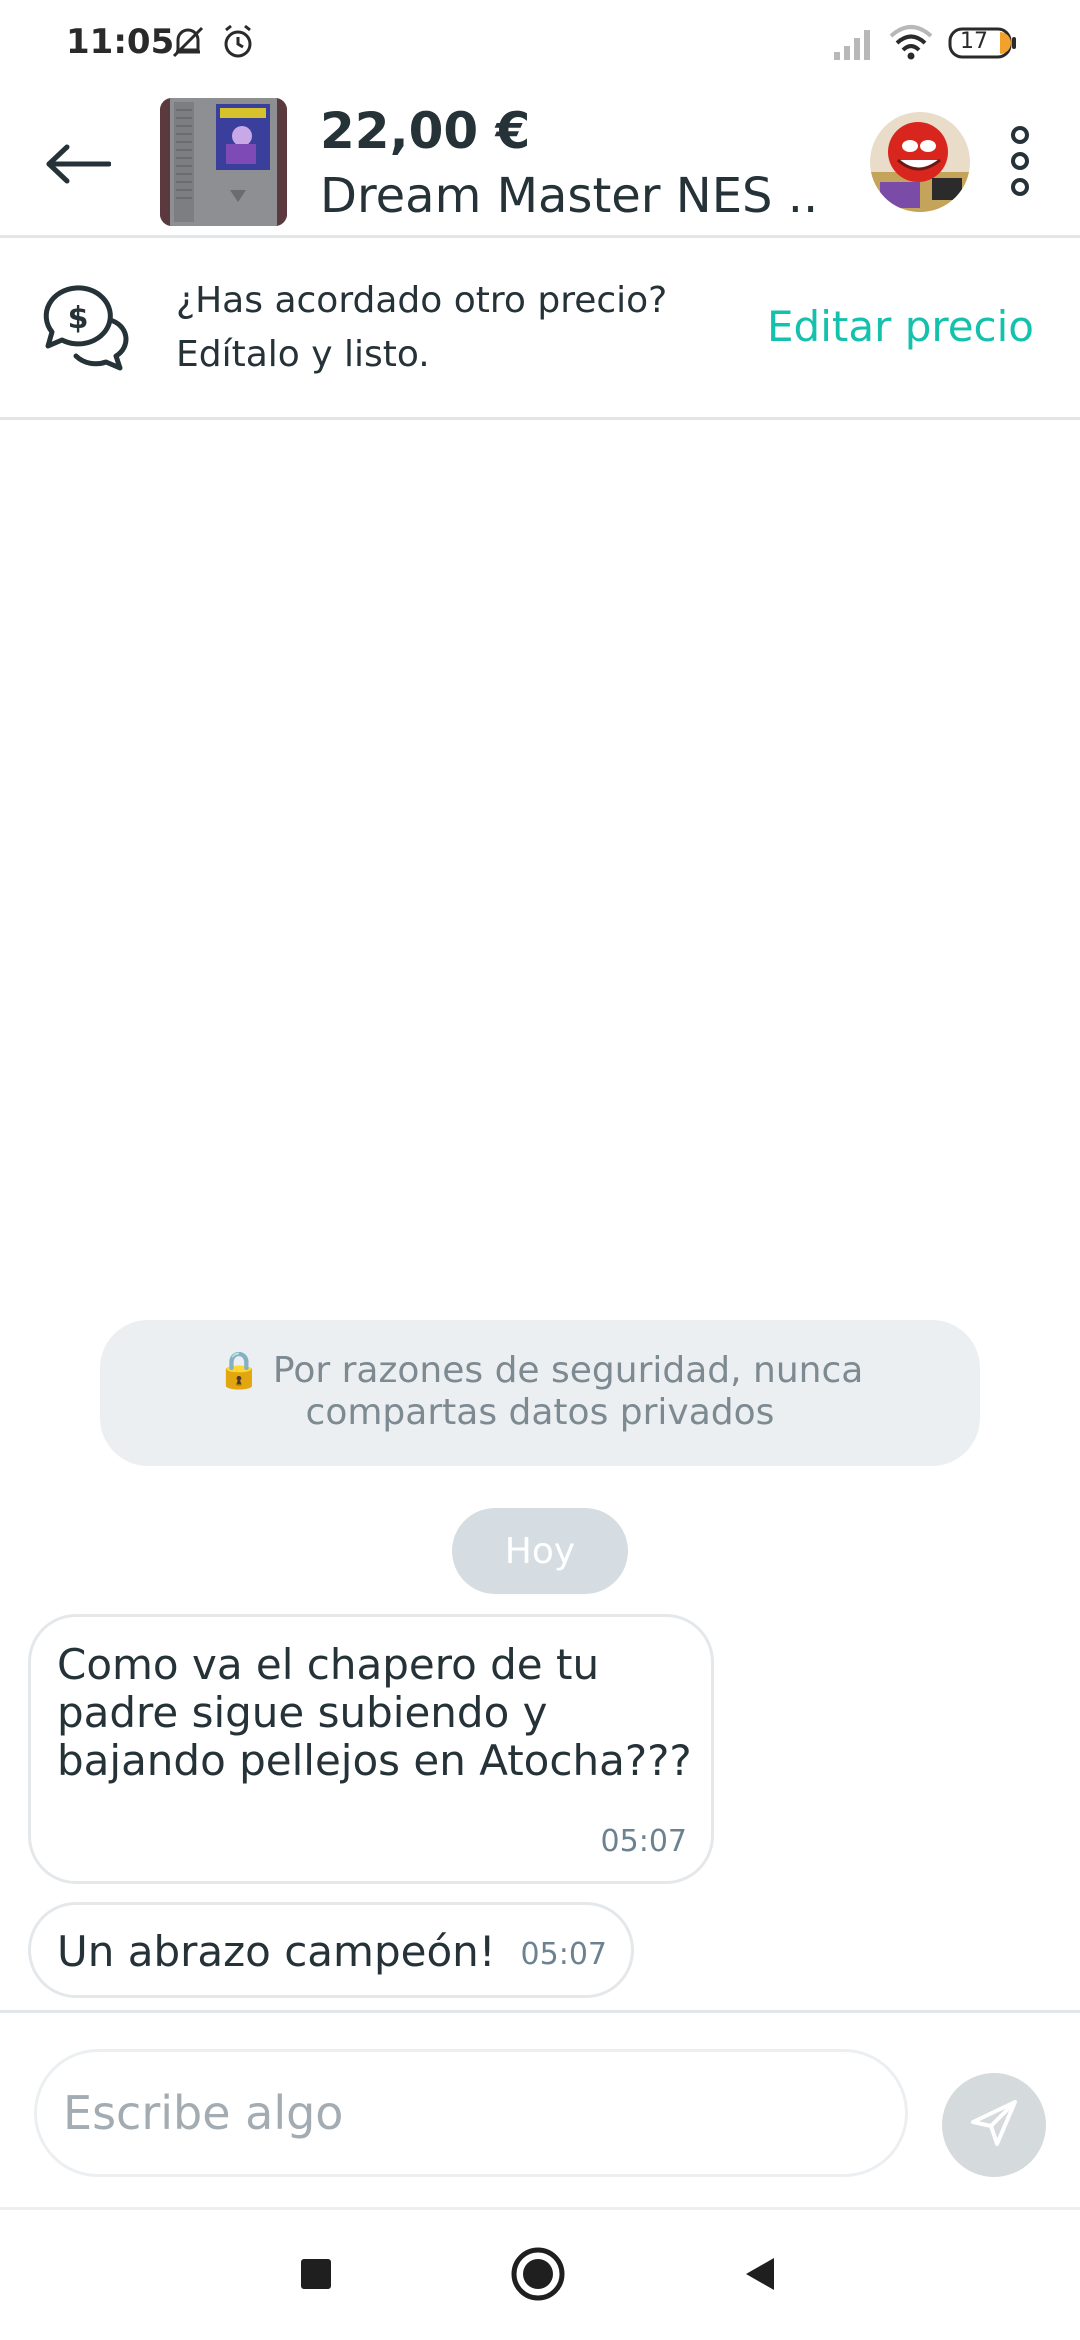  I want to click on back-arrow-icon, so click(78, 166).